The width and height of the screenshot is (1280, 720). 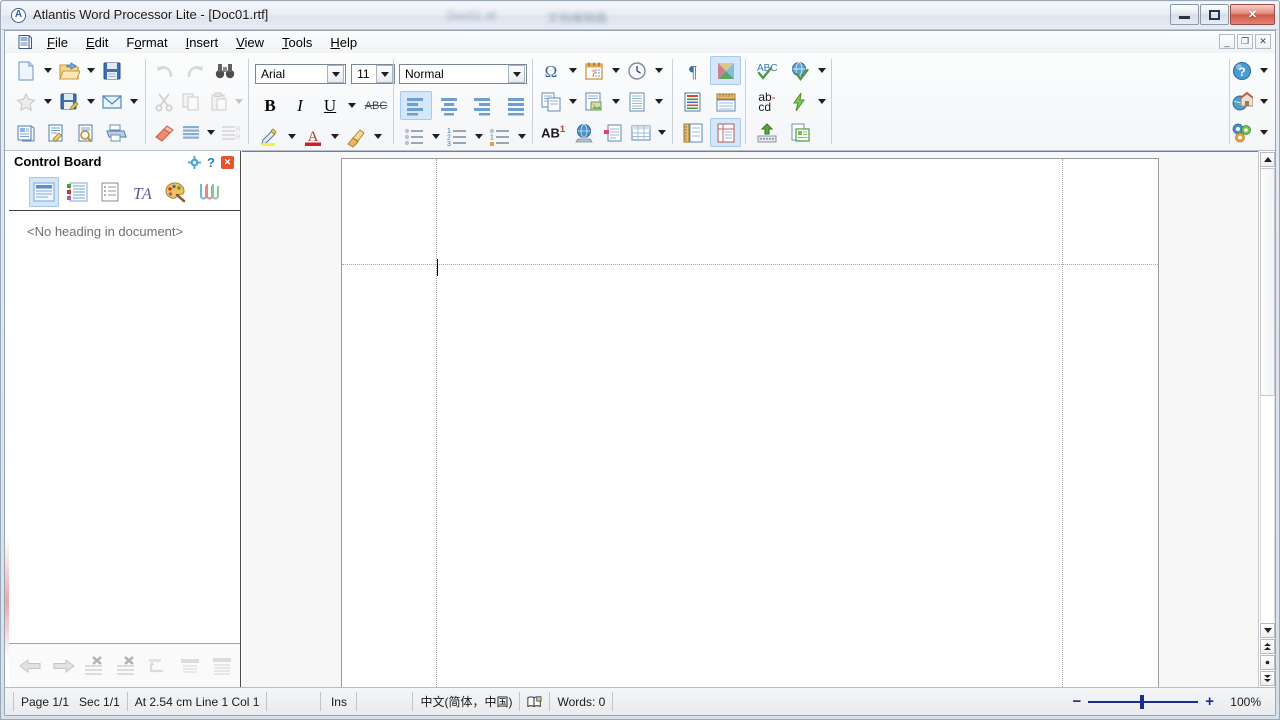 What do you see at coordinates (165, 70) in the screenshot?
I see `undo-icon` at bounding box center [165, 70].